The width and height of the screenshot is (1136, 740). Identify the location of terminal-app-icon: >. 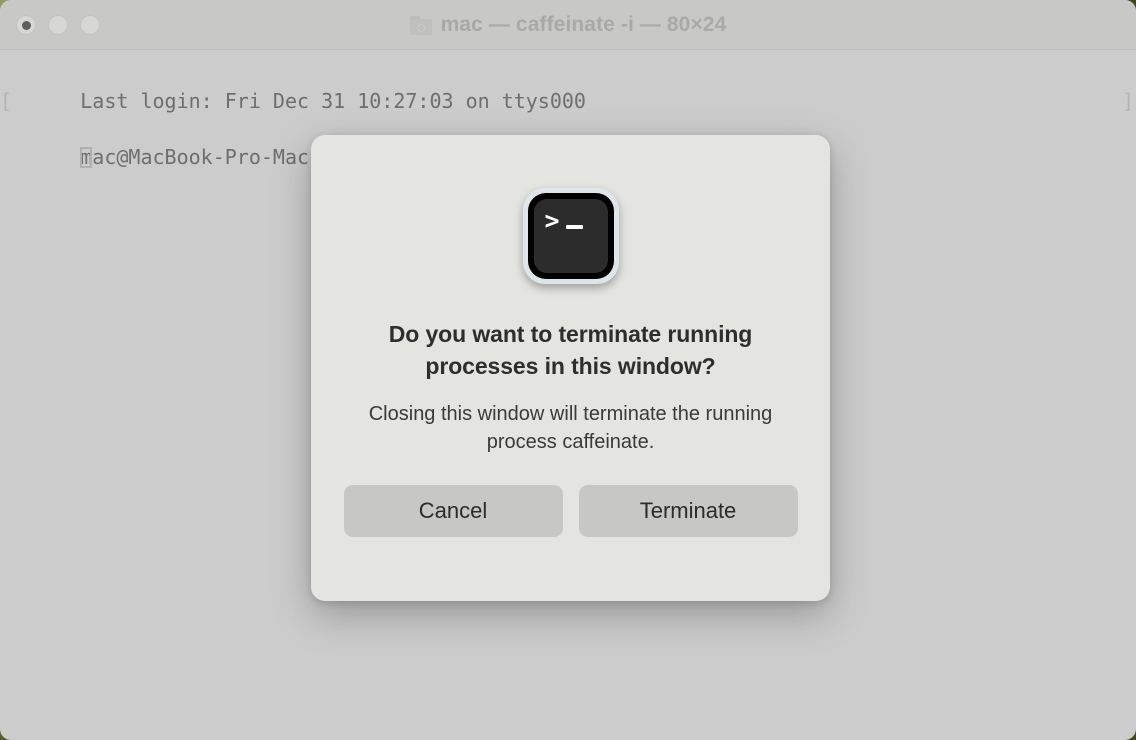
(570, 236).